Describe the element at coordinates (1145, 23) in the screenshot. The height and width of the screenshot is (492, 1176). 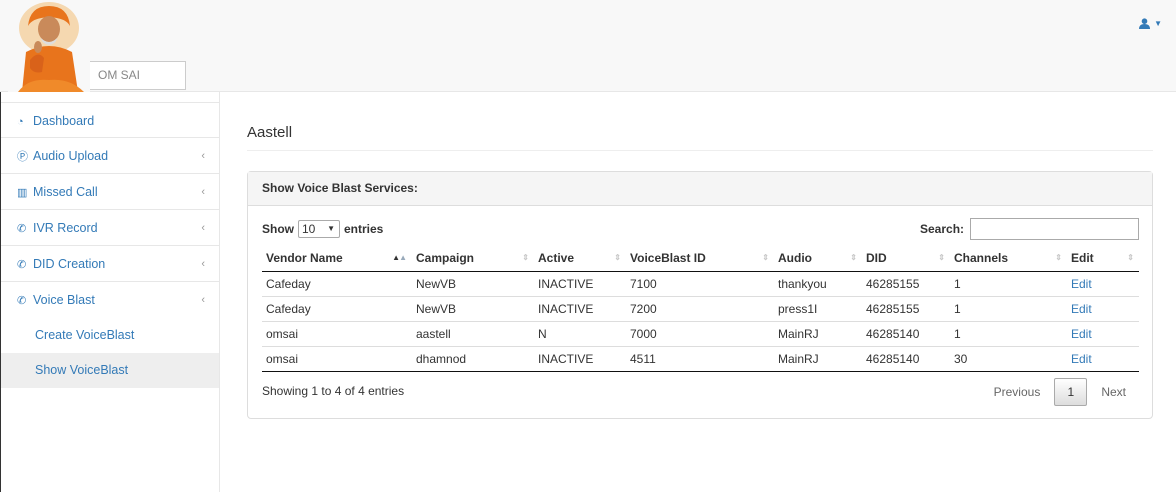
I see `user-icon` at that location.